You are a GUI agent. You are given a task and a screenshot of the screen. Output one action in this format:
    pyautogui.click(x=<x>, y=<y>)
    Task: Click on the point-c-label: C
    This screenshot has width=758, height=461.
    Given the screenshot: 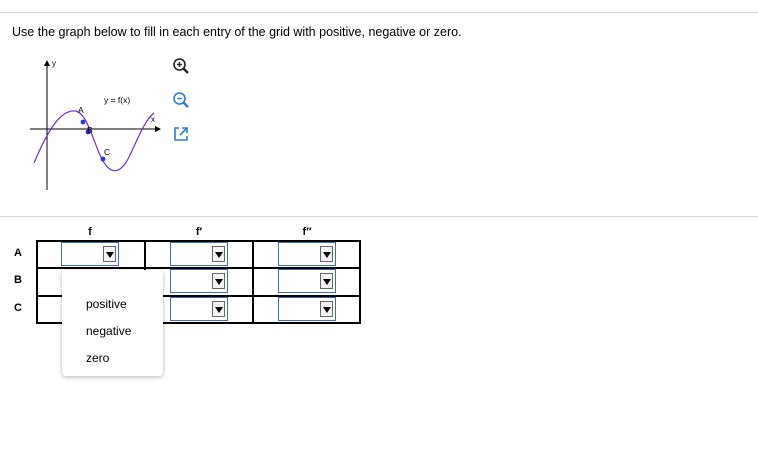 What is the action you would take?
    pyautogui.click(x=107, y=152)
    